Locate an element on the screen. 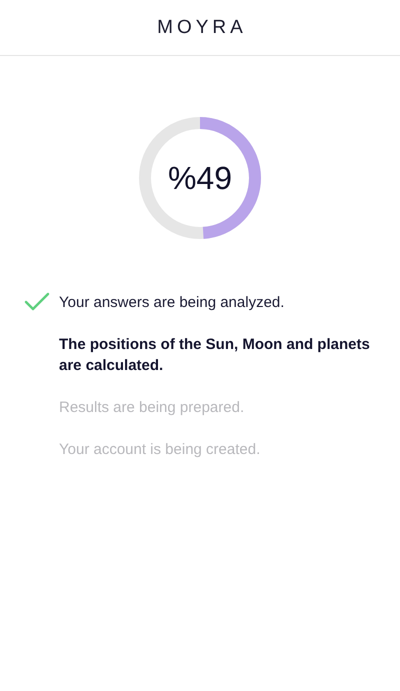 This screenshot has width=400, height=691. step-text: Your answers are being analyzed. is located at coordinates (172, 303).